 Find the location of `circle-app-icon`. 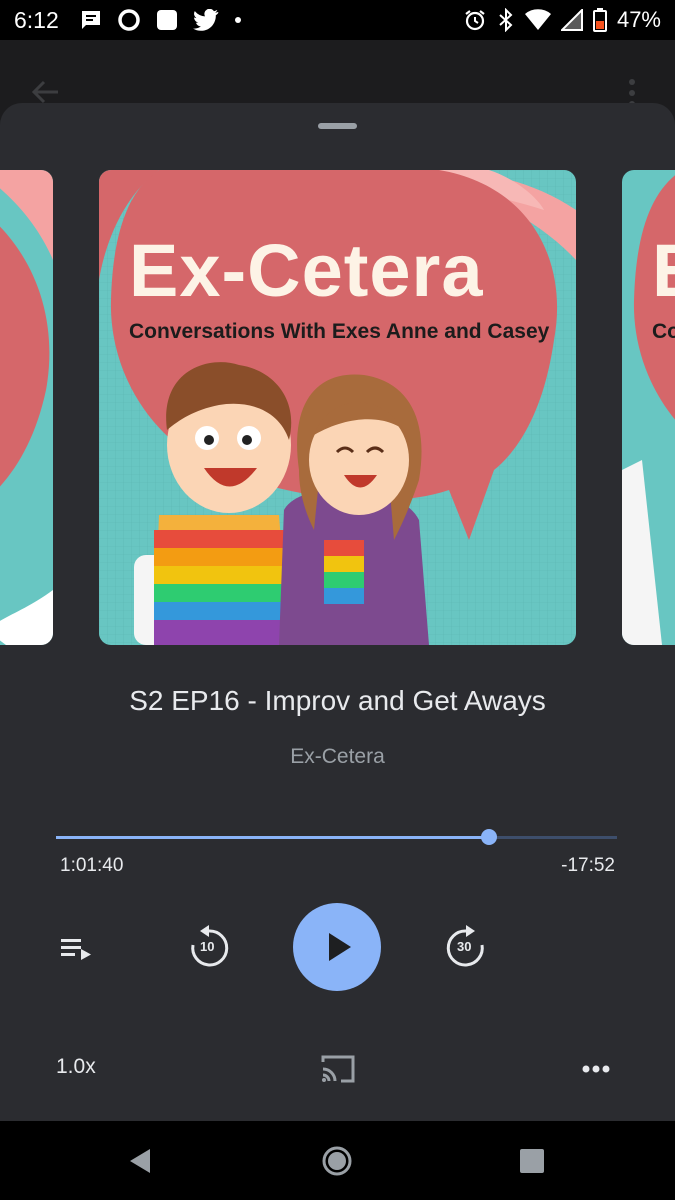

circle-app-icon is located at coordinates (129, 20).